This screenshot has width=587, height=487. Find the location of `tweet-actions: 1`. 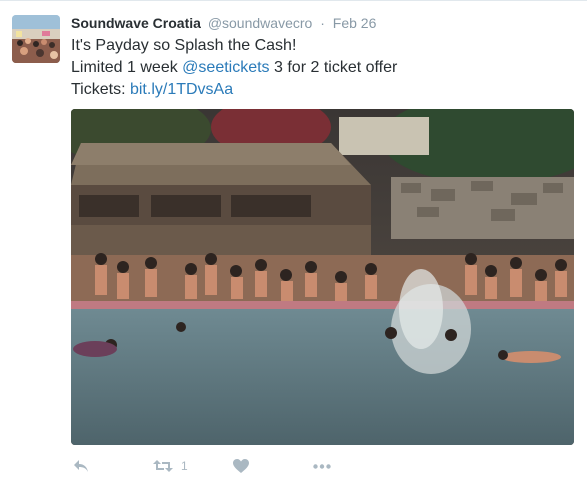

tweet-actions: 1 is located at coordinates (271, 467).